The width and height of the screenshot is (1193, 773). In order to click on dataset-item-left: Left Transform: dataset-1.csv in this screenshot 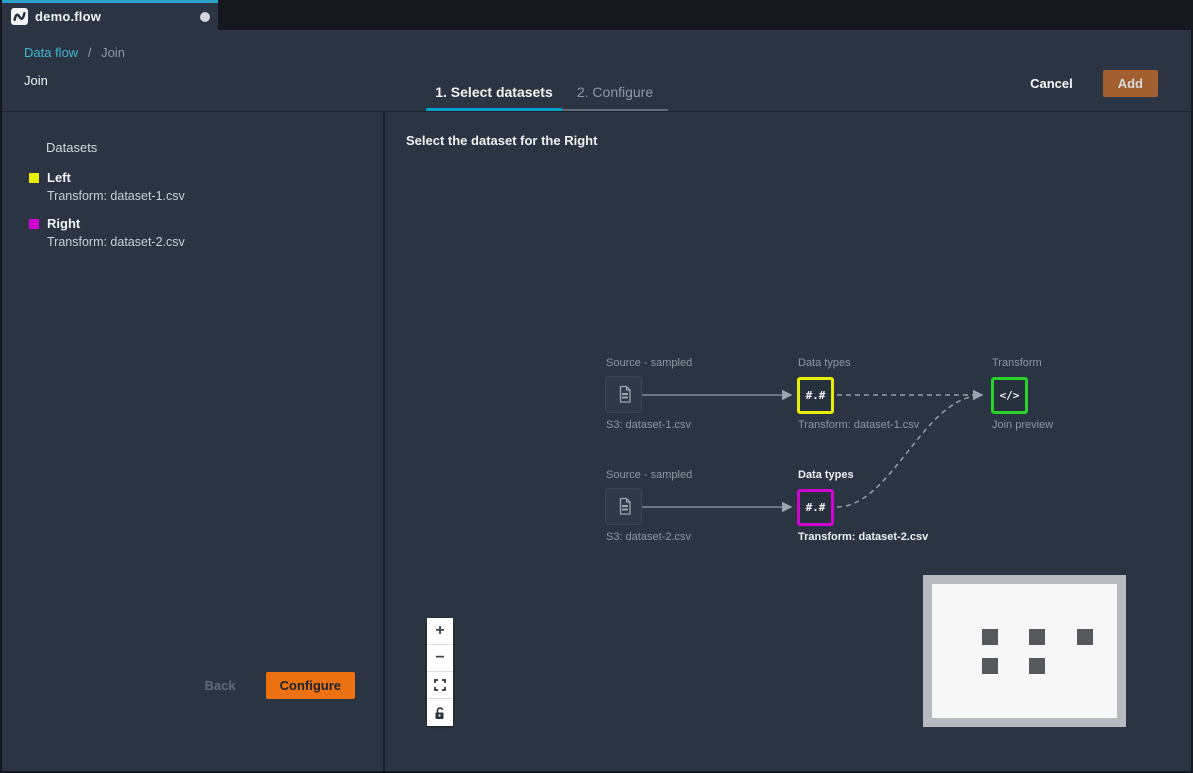, I will do `click(206, 186)`.